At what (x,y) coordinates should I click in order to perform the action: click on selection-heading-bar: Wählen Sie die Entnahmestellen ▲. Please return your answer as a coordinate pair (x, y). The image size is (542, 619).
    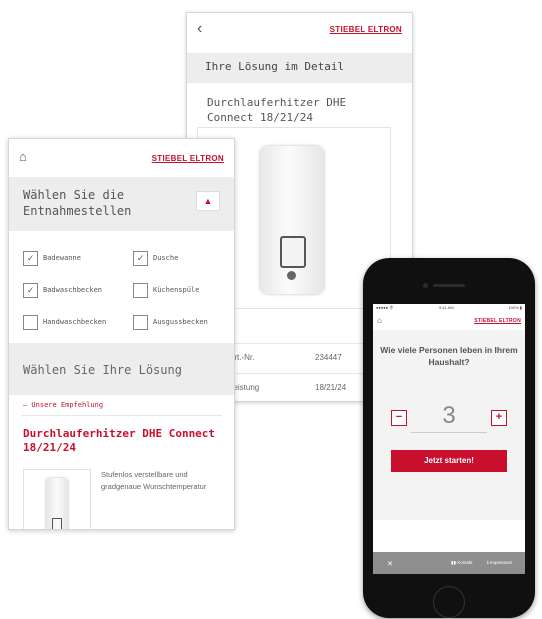
    Looking at the image, I should click on (121, 204).